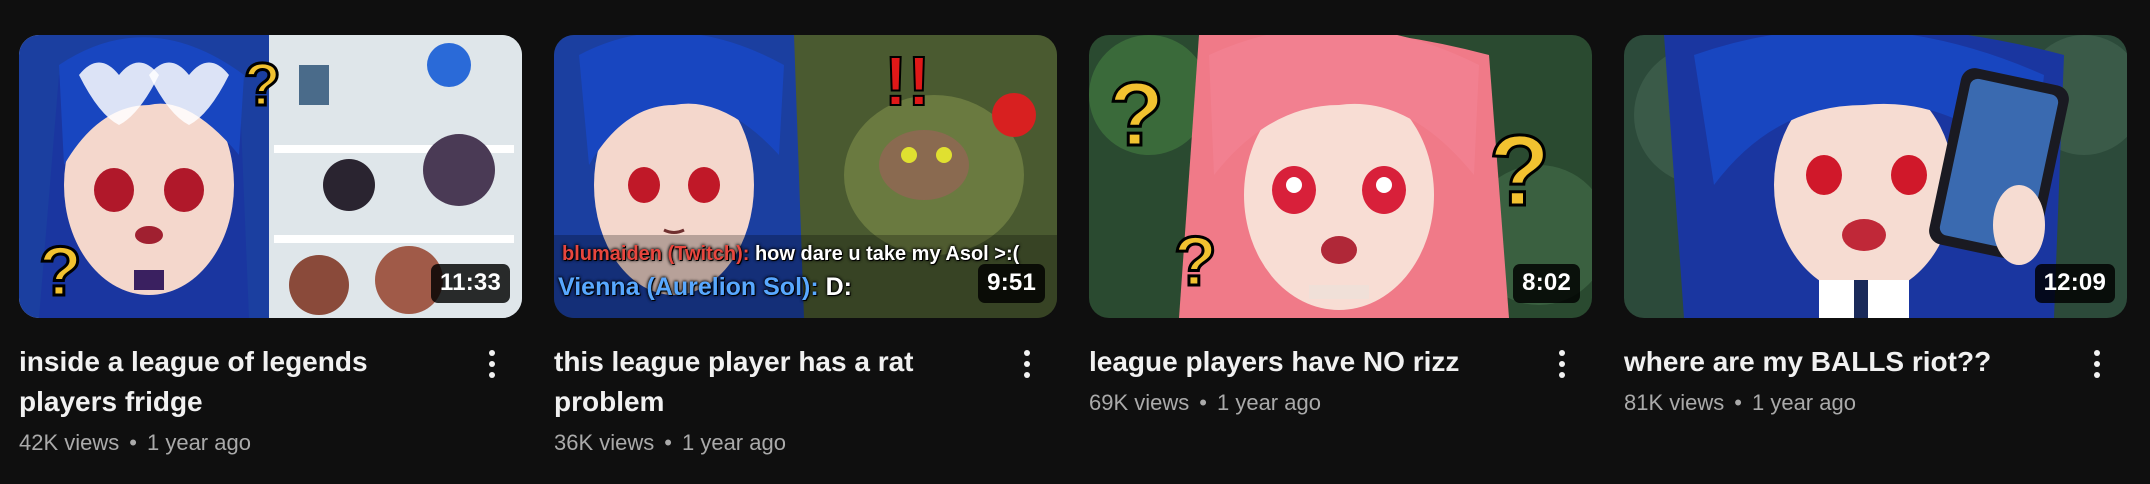 Image resolution: width=2150 pixels, height=484 pixels. Describe the element at coordinates (270, 176) in the screenshot. I see `video-thumbnail: ? ? 11:33` at that location.